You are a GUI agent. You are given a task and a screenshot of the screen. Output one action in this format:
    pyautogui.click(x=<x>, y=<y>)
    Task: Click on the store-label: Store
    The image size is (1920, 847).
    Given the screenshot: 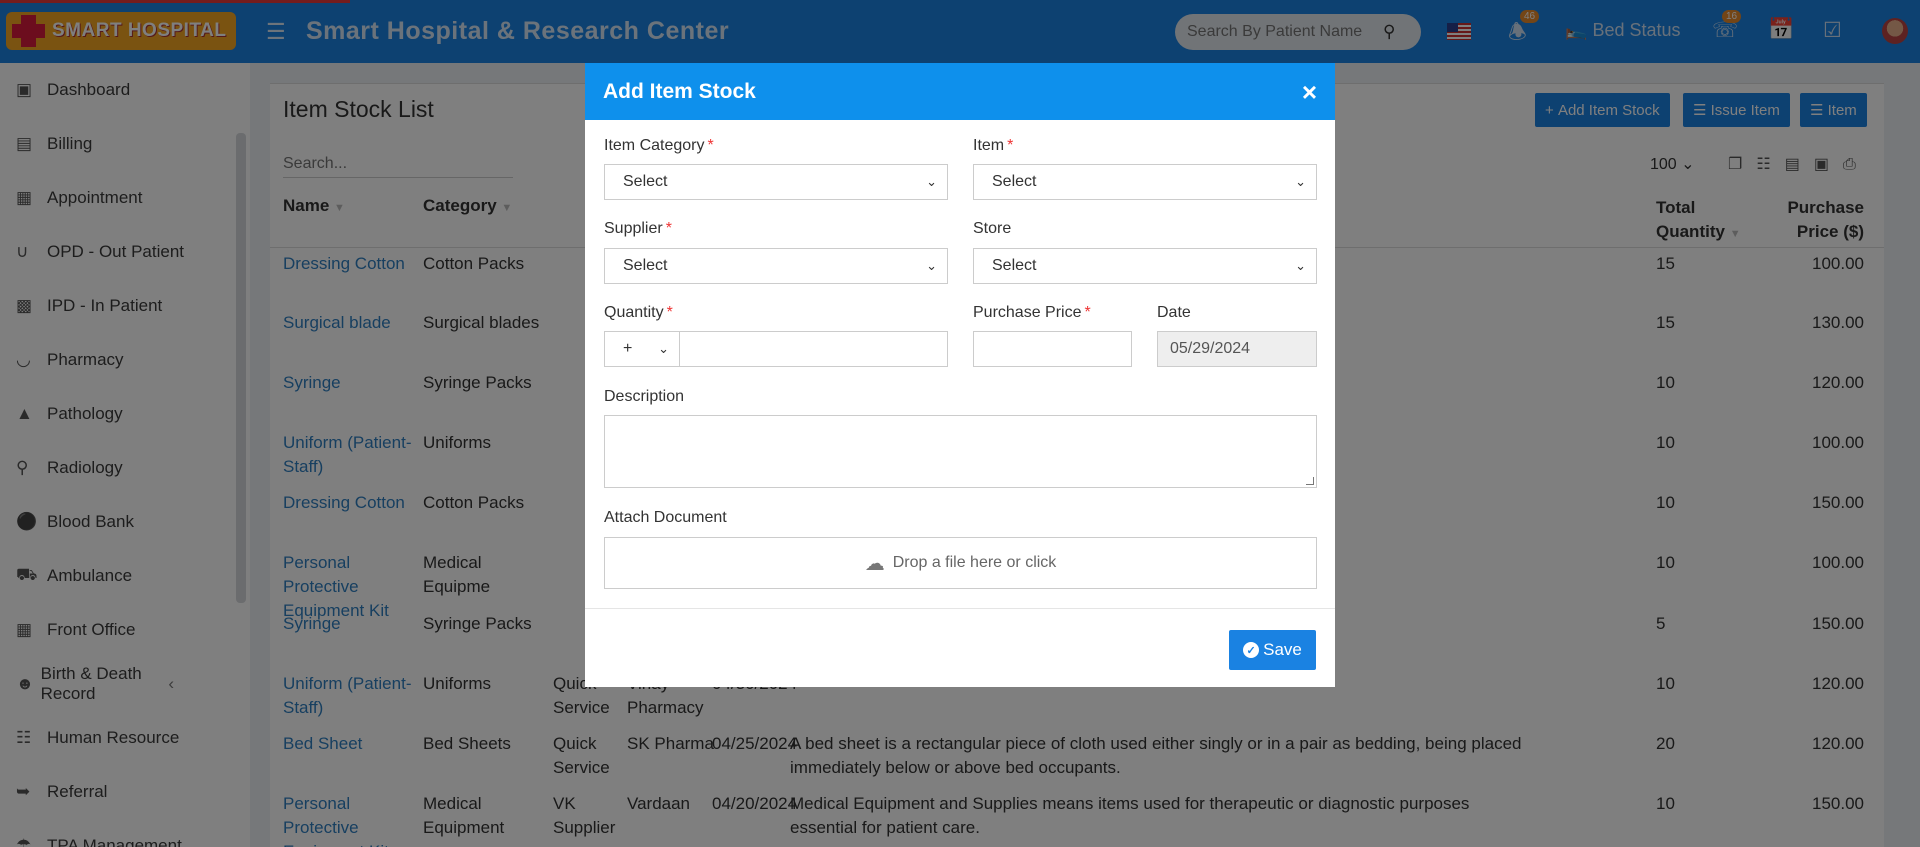 What is the action you would take?
    pyautogui.click(x=992, y=229)
    